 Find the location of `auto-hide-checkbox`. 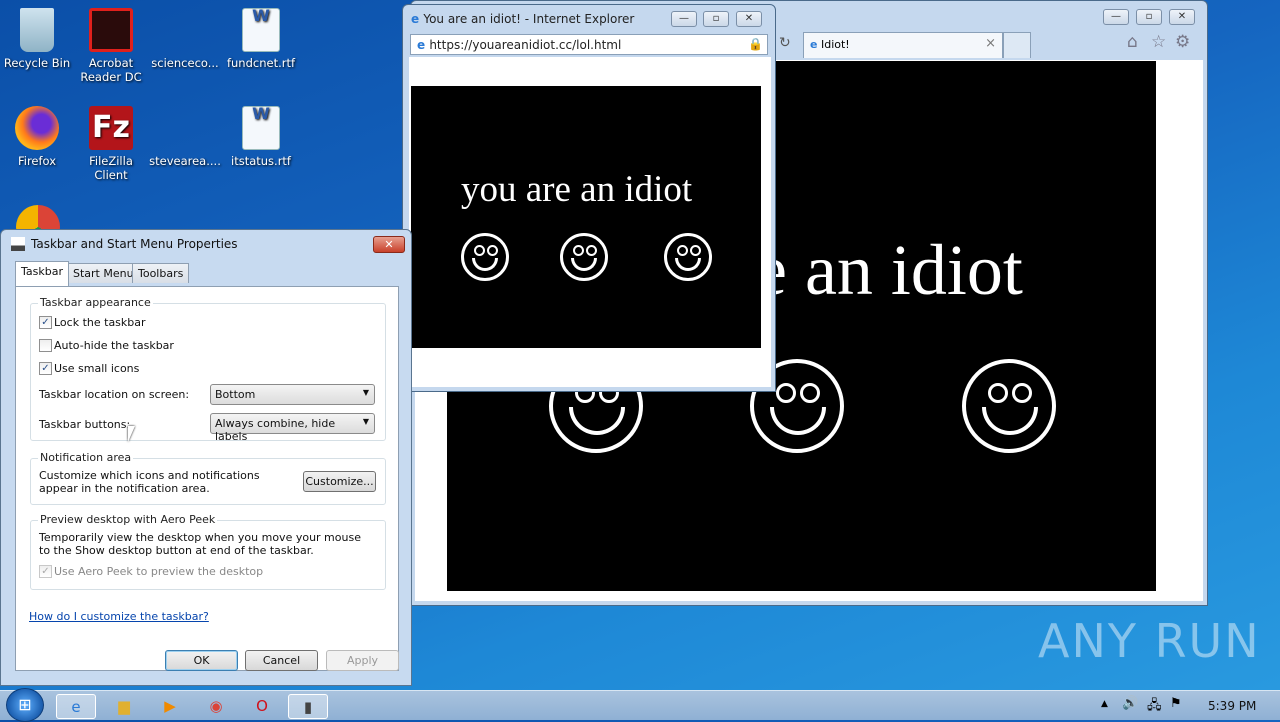

auto-hide-checkbox is located at coordinates (45, 345).